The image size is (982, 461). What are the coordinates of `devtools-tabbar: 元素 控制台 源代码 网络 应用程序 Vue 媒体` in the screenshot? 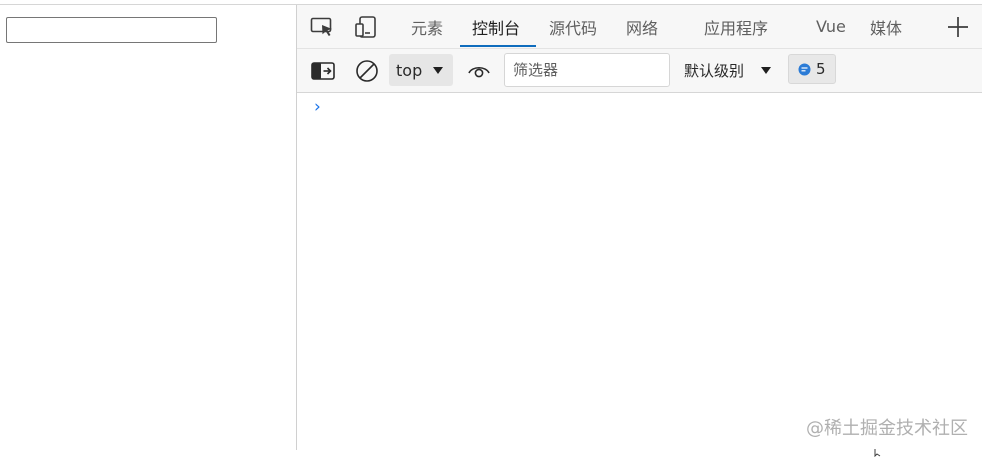 It's located at (639, 27).